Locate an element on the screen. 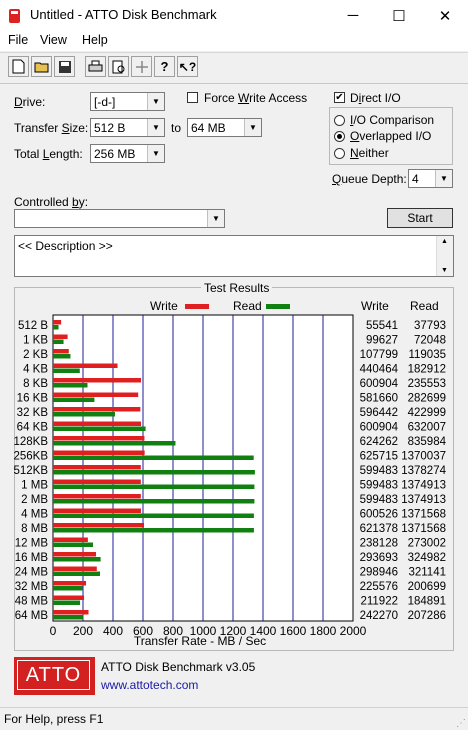 The image size is (468, 730). write-value: 624262 is located at coordinates (379, 442).